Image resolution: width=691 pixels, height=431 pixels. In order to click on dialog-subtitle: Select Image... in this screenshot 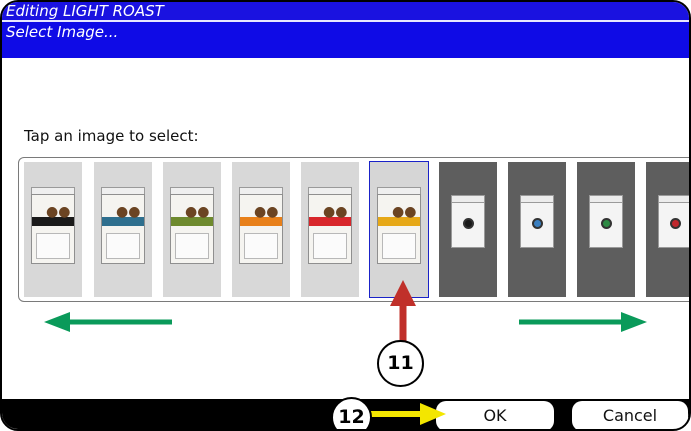, I will do `click(62, 32)`.